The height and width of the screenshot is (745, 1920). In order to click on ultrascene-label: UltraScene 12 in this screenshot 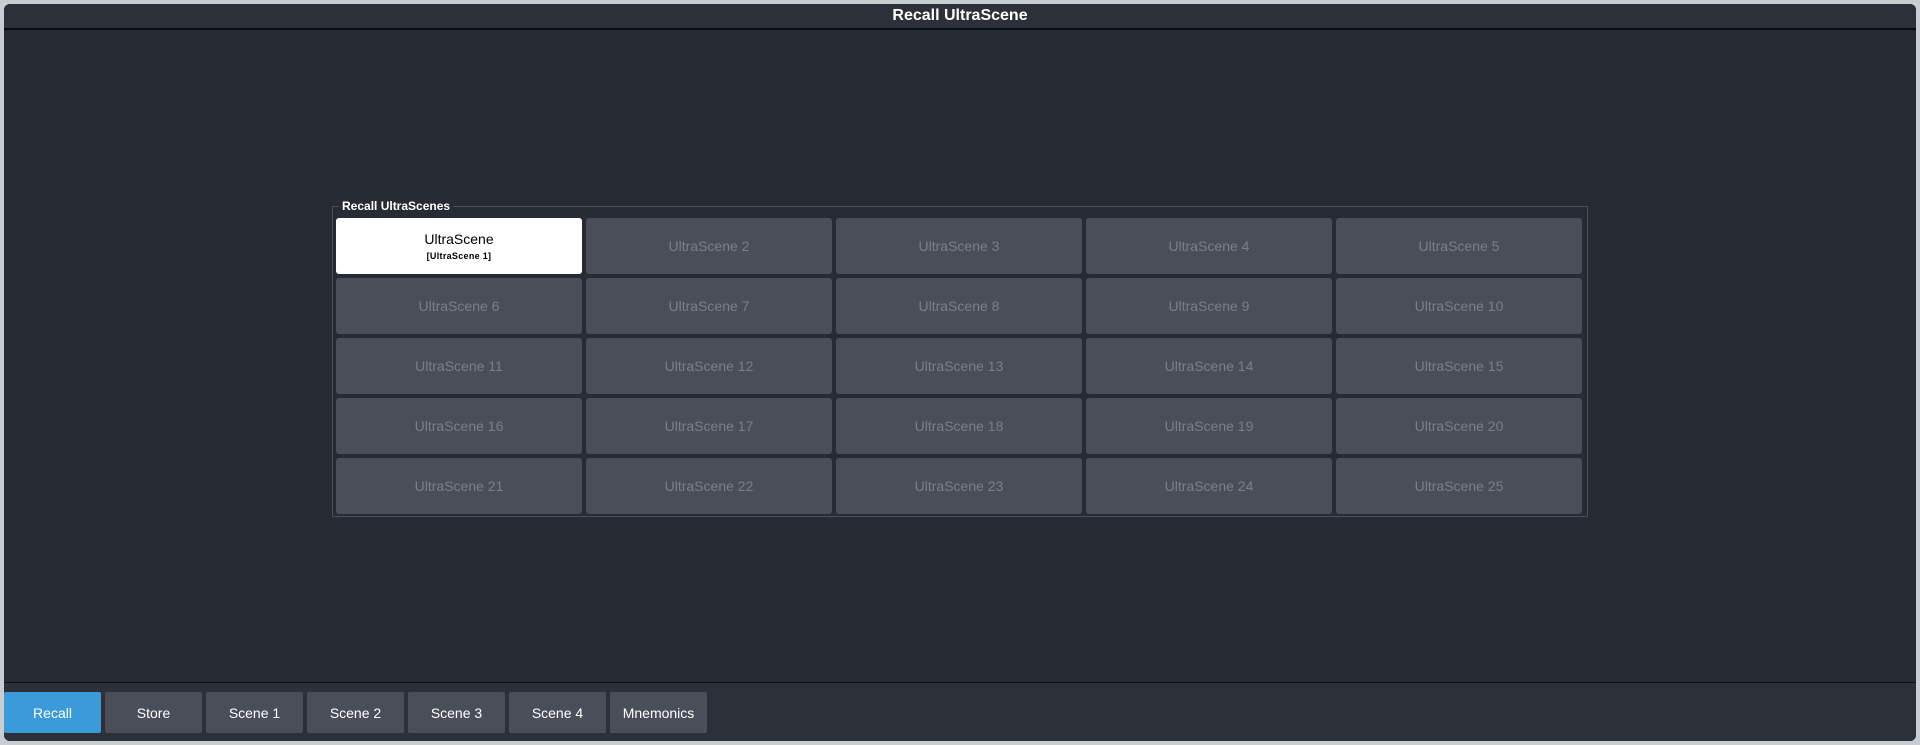, I will do `click(709, 366)`.